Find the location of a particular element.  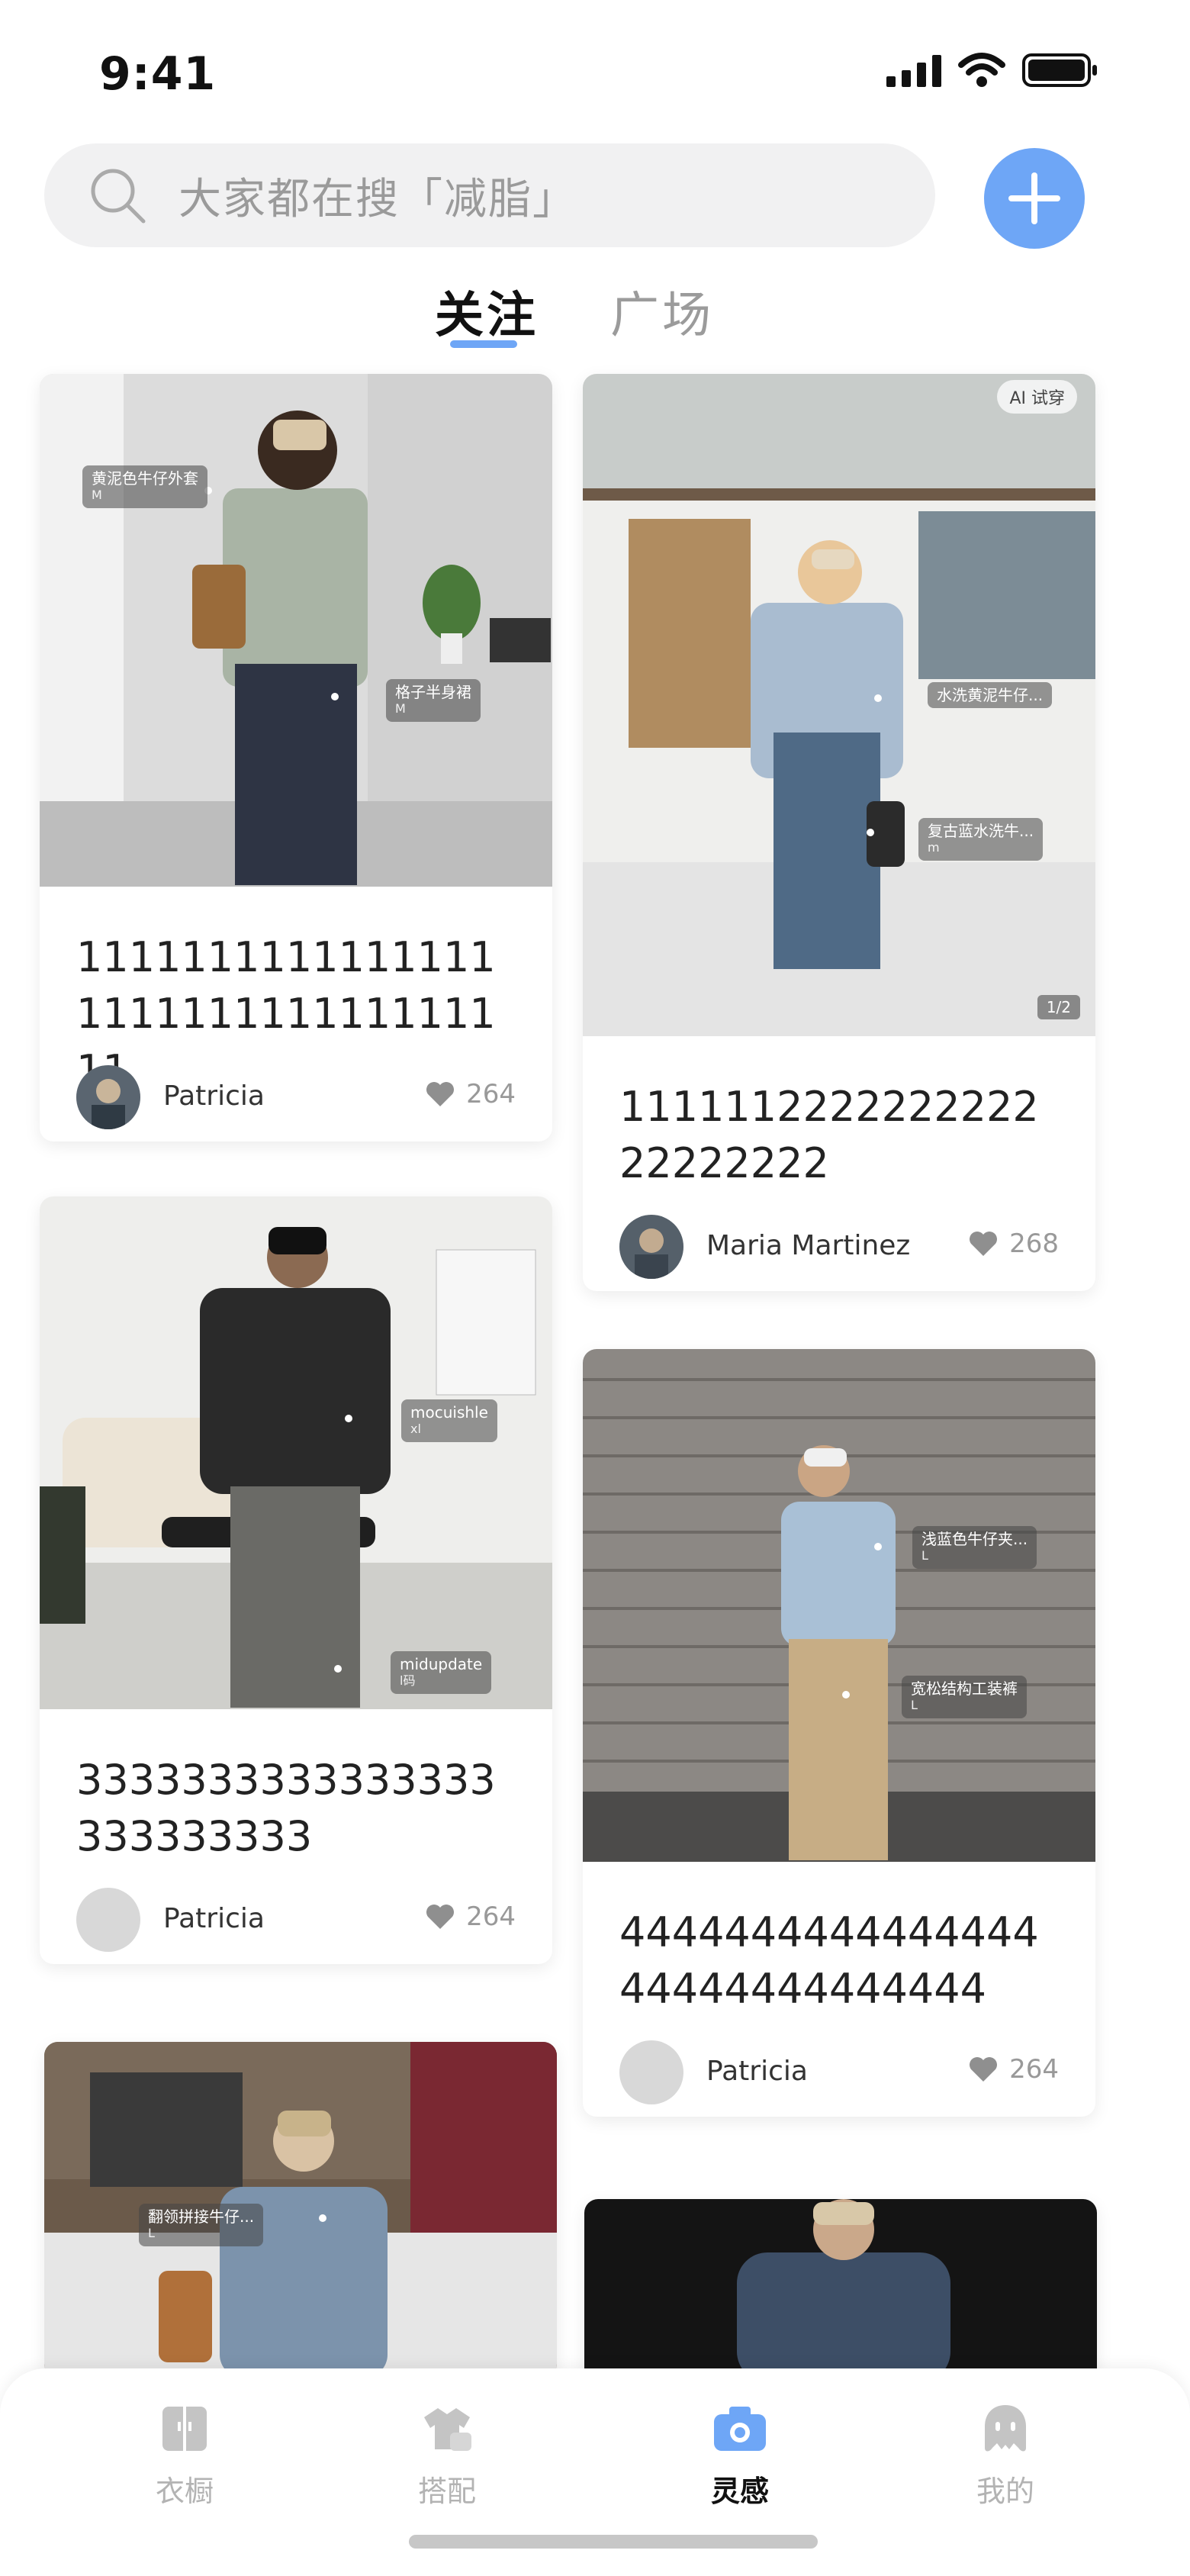

signal-icon is located at coordinates (913, 71).